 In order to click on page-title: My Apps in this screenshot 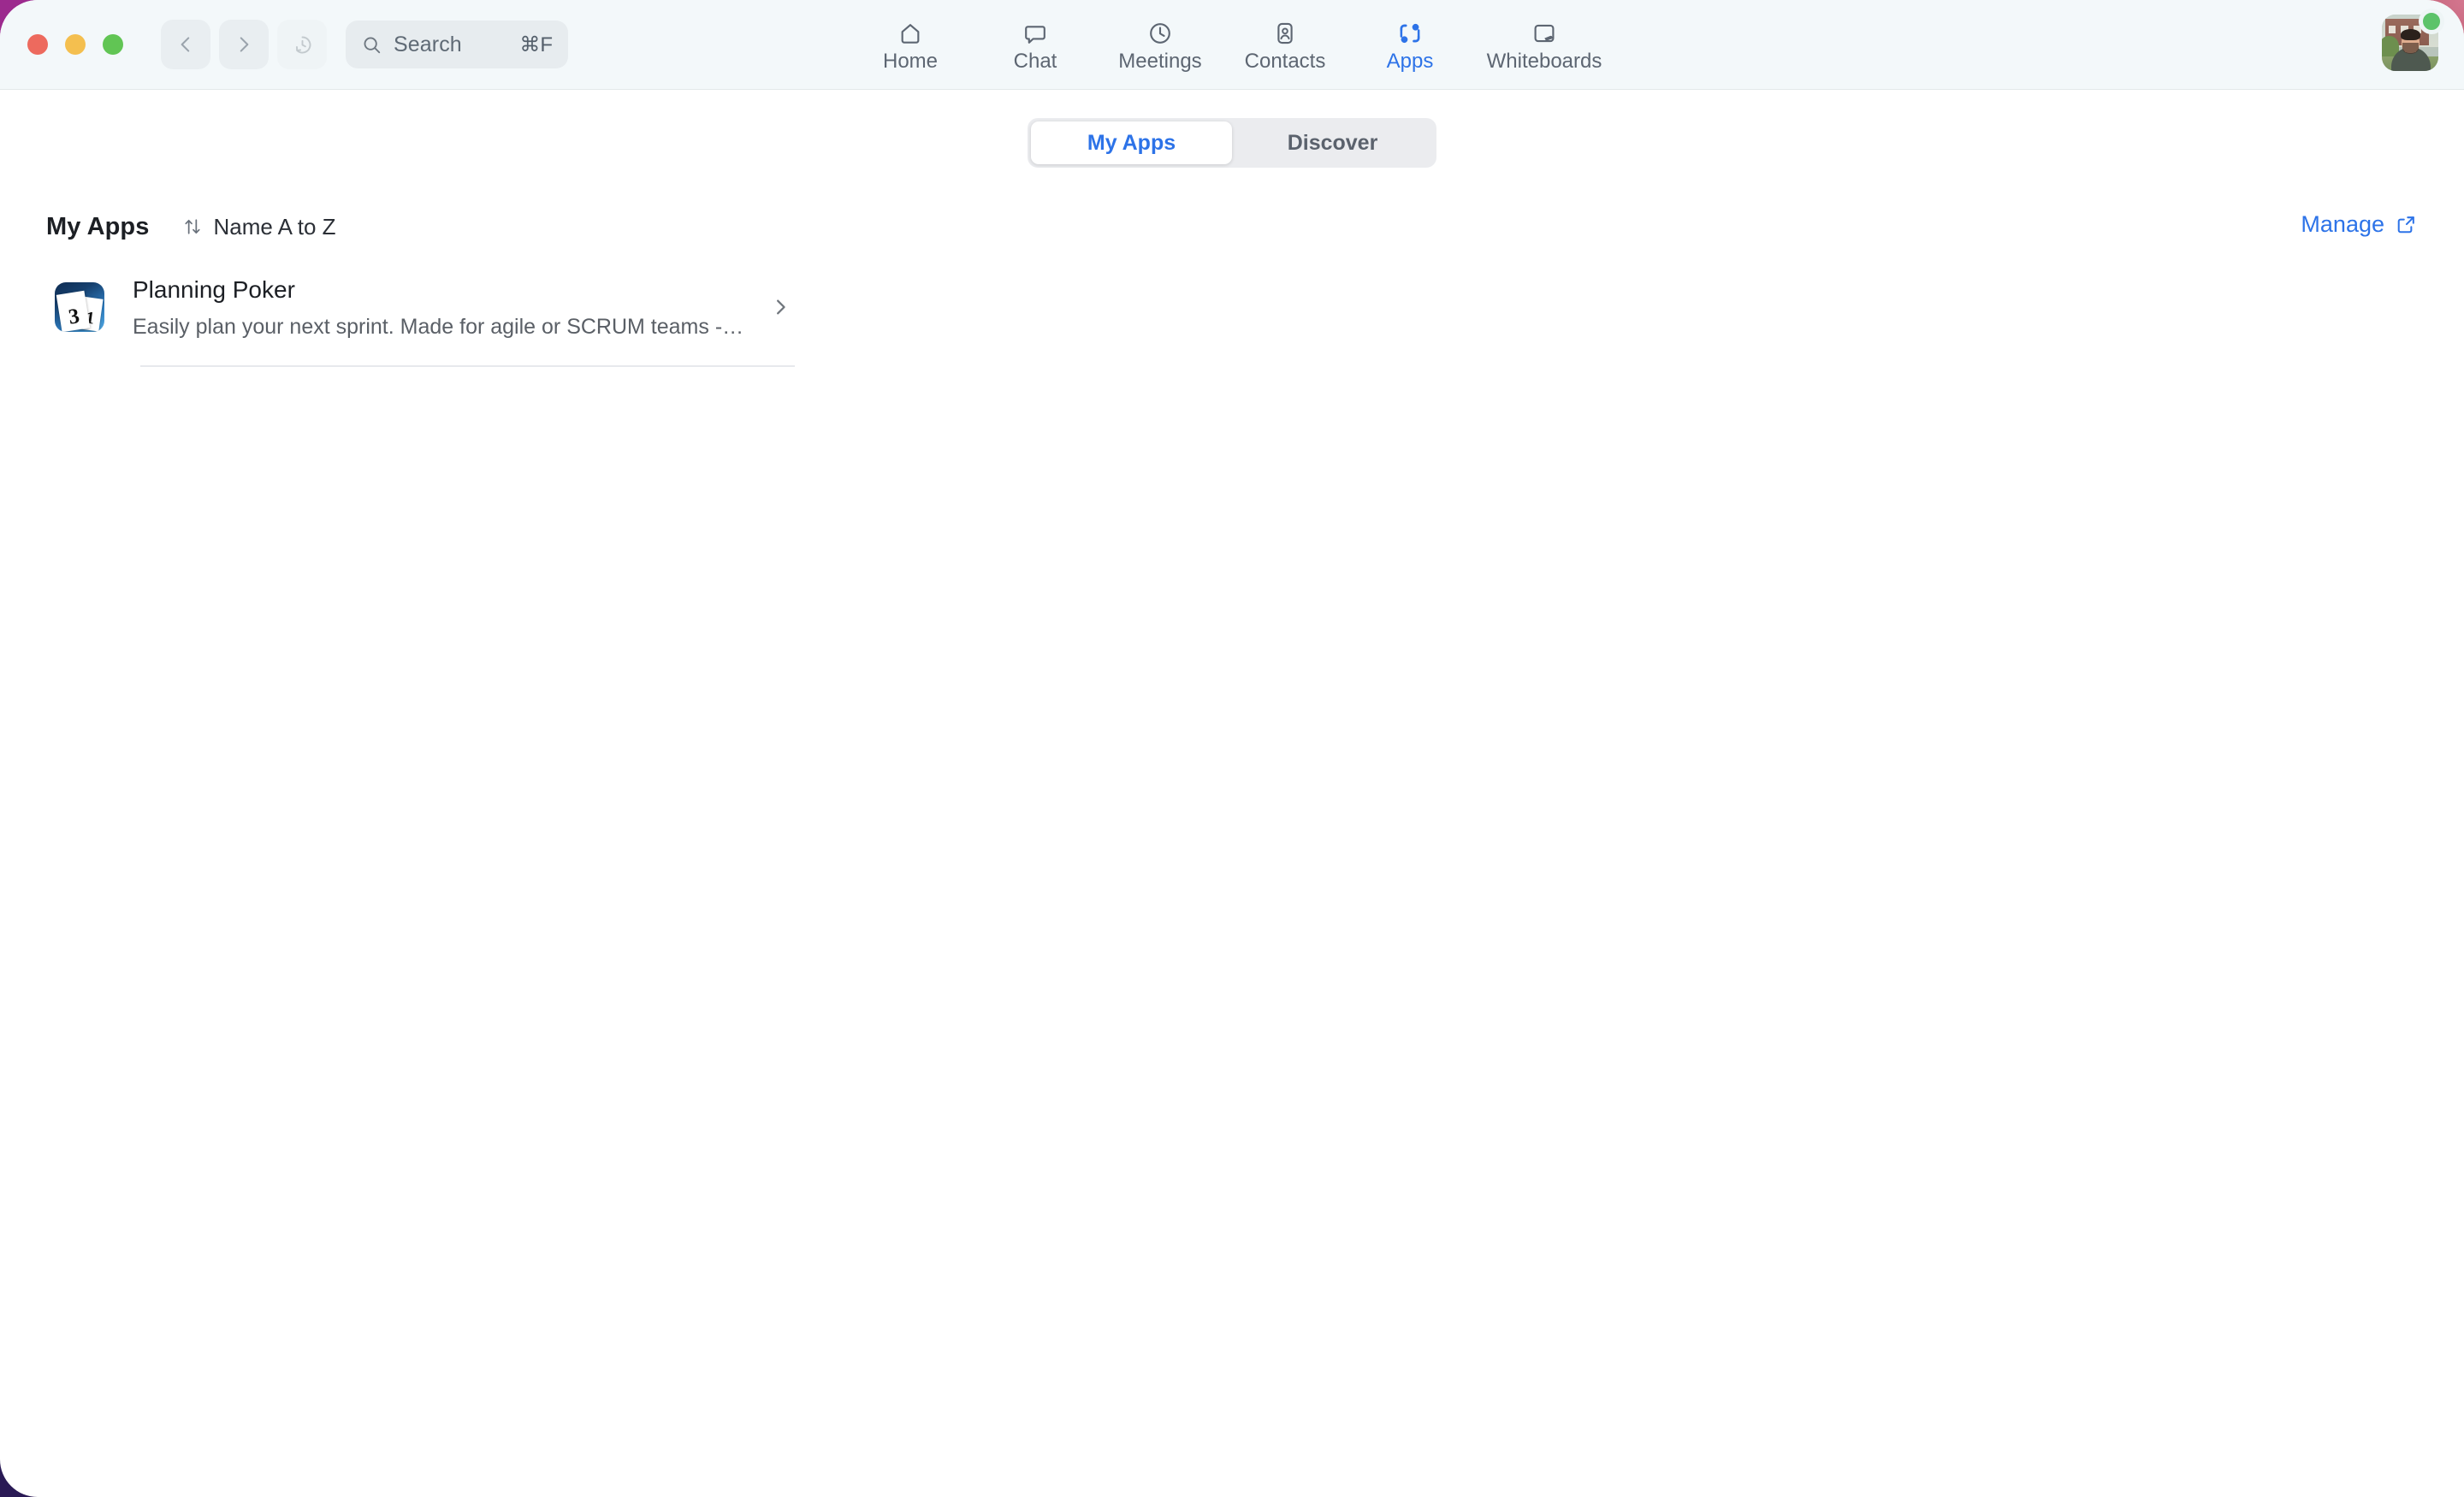, I will do `click(98, 226)`.